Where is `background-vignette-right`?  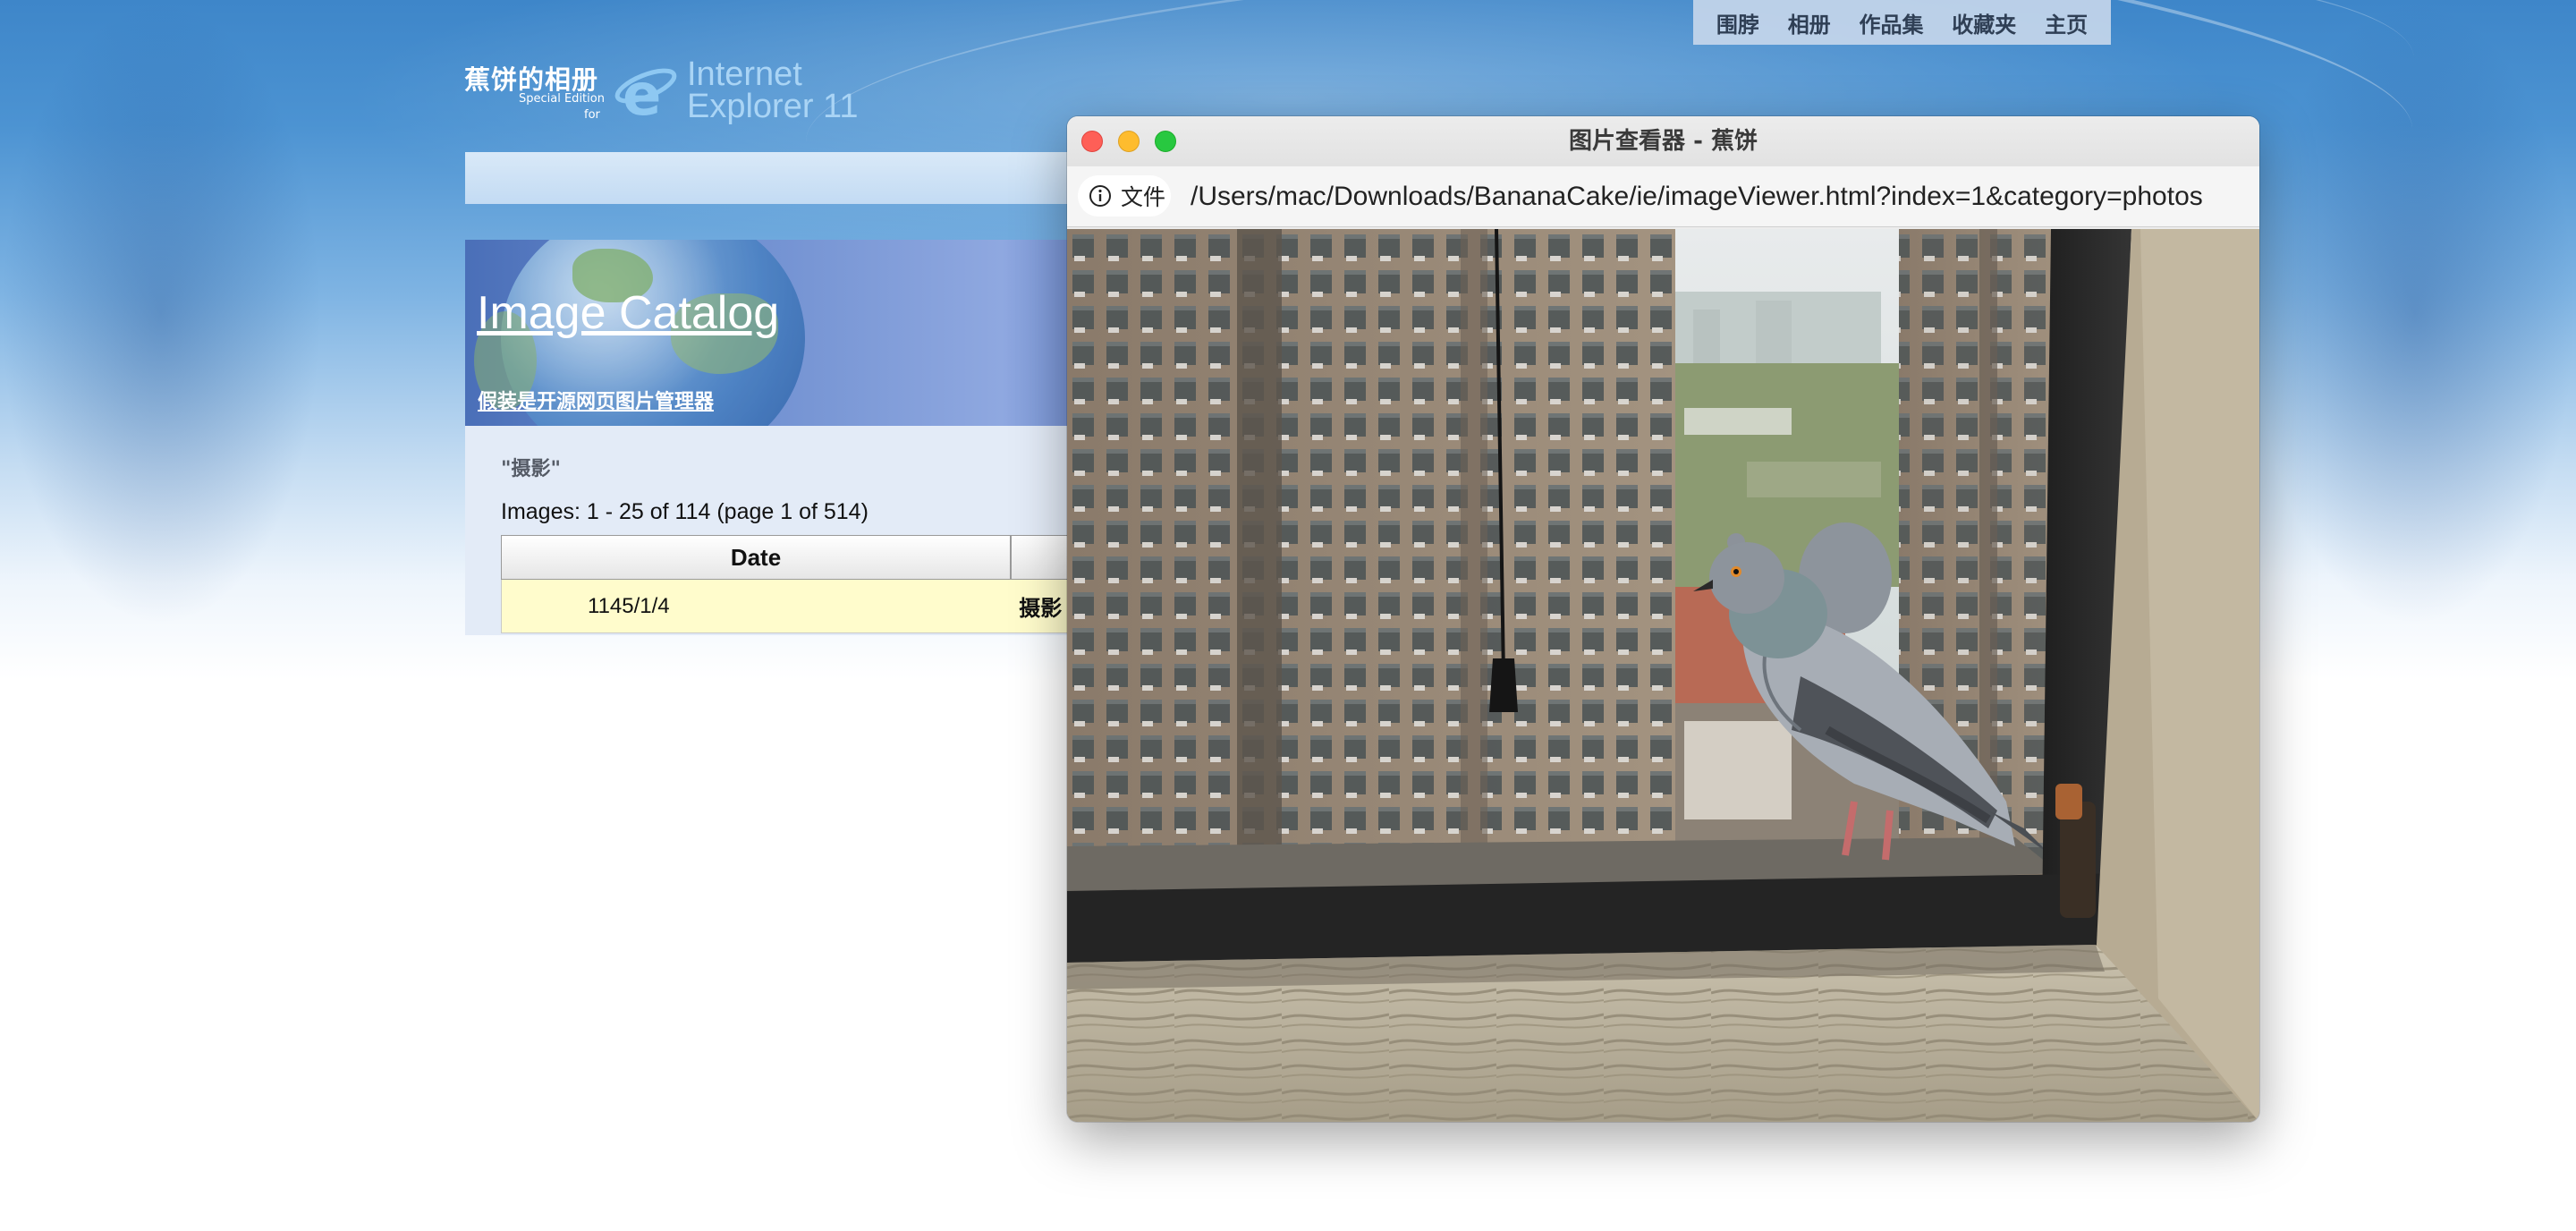
background-vignette-right is located at coordinates (2415, 313).